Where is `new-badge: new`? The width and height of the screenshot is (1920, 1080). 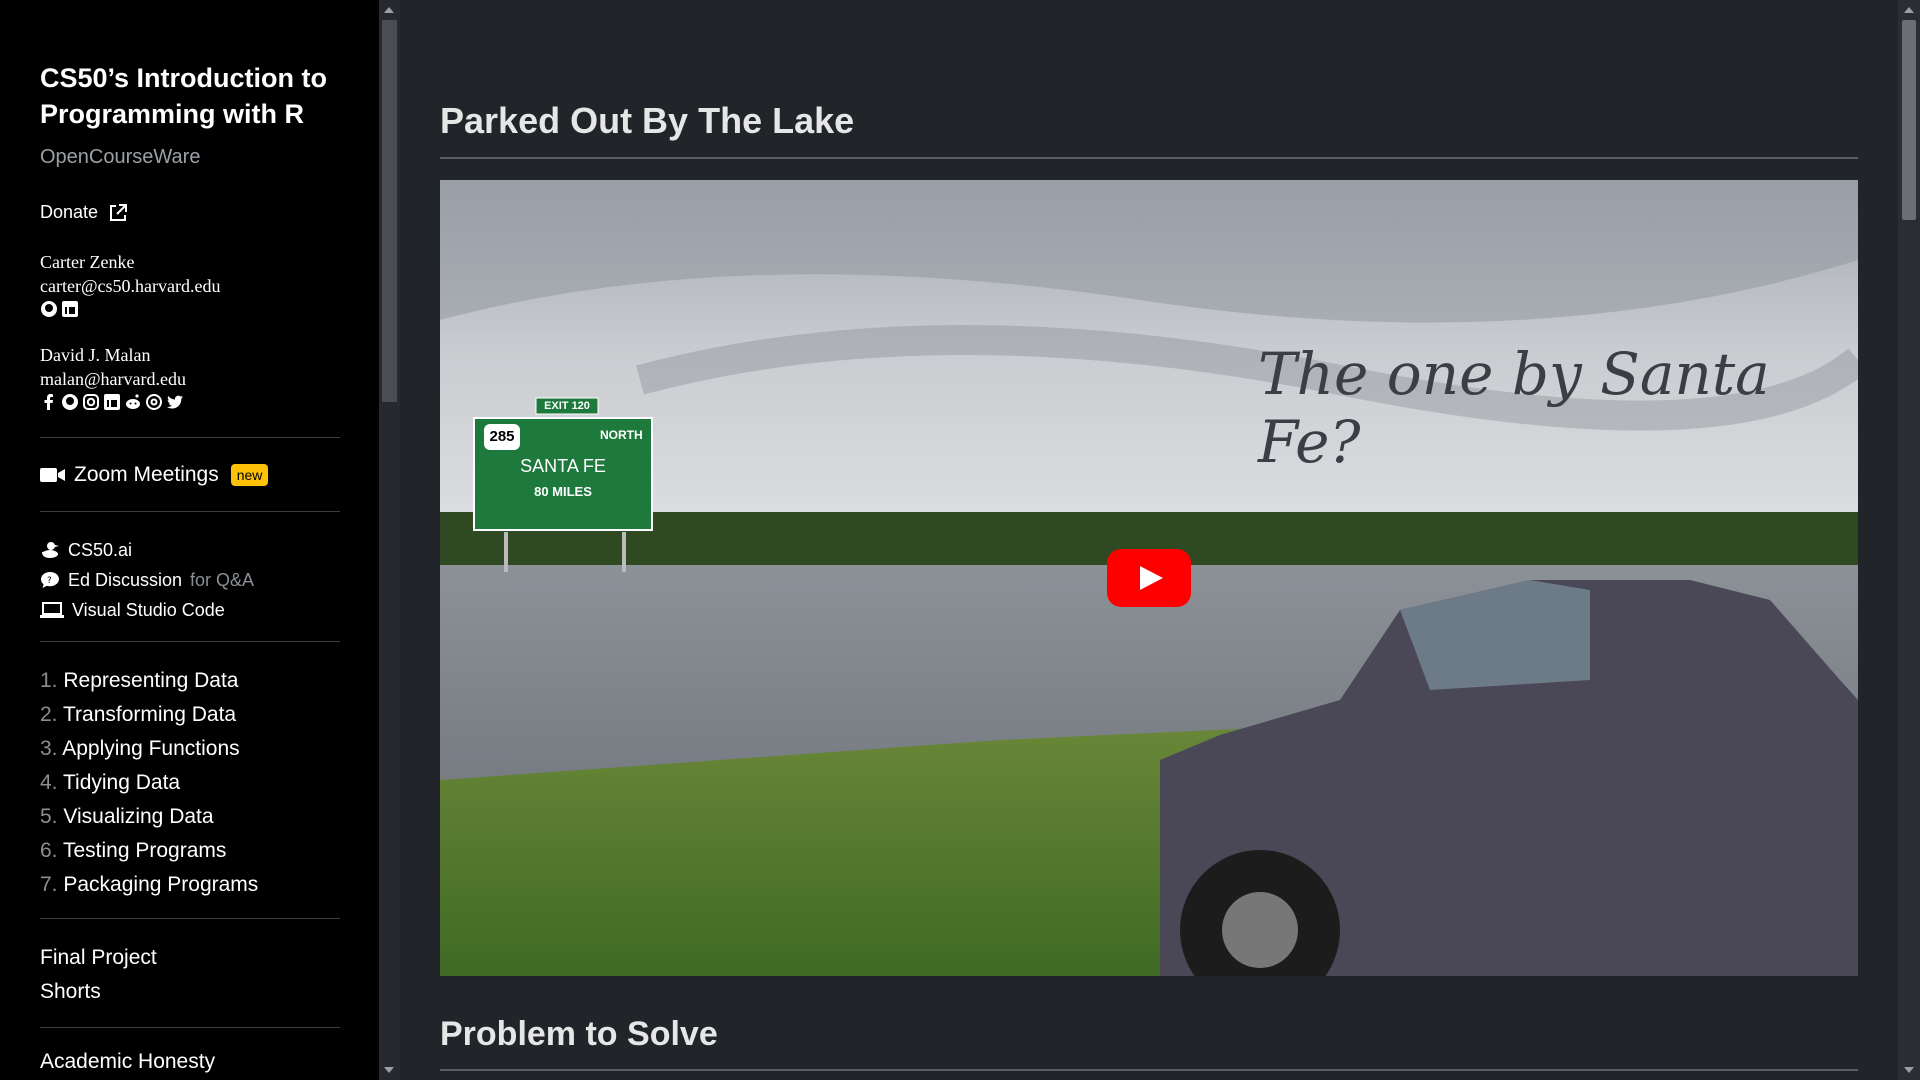
new-badge: new is located at coordinates (249, 475).